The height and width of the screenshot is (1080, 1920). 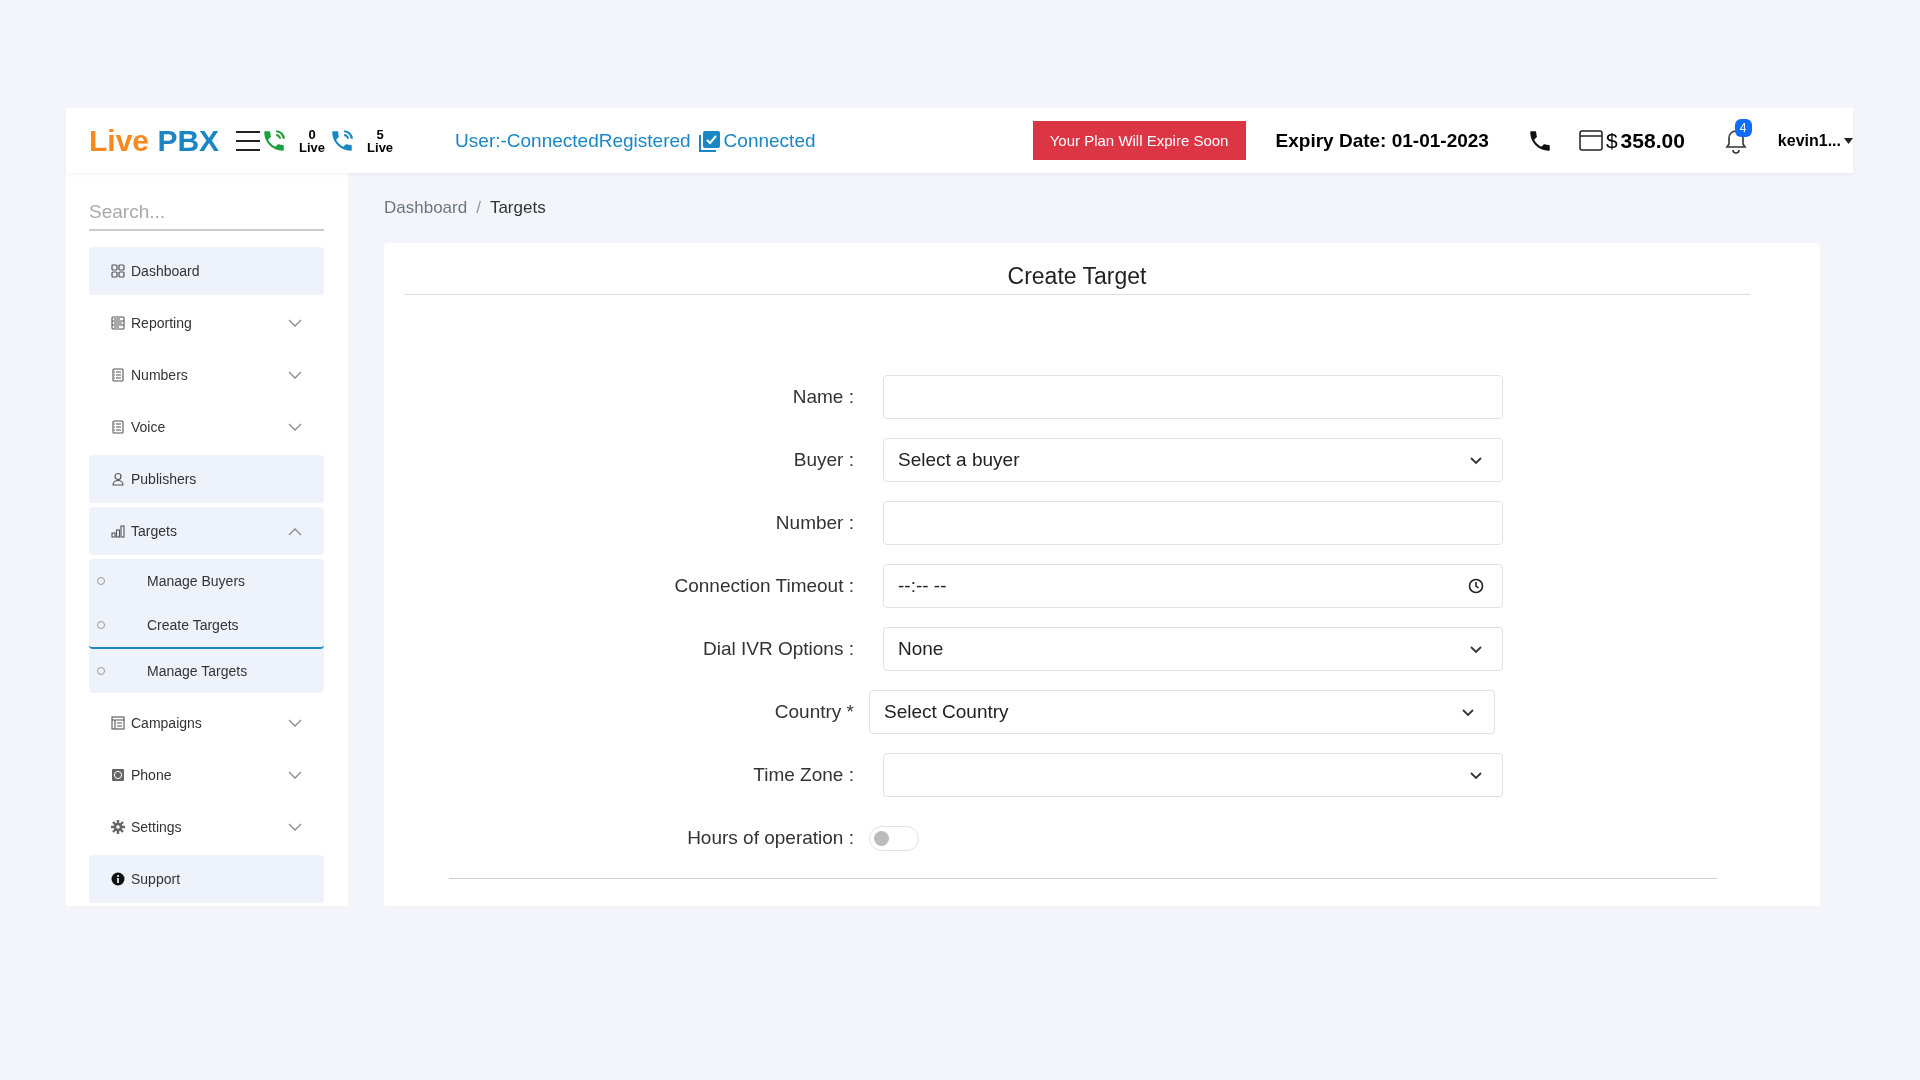 What do you see at coordinates (118, 827) in the screenshot?
I see `settings-icon` at bounding box center [118, 827].